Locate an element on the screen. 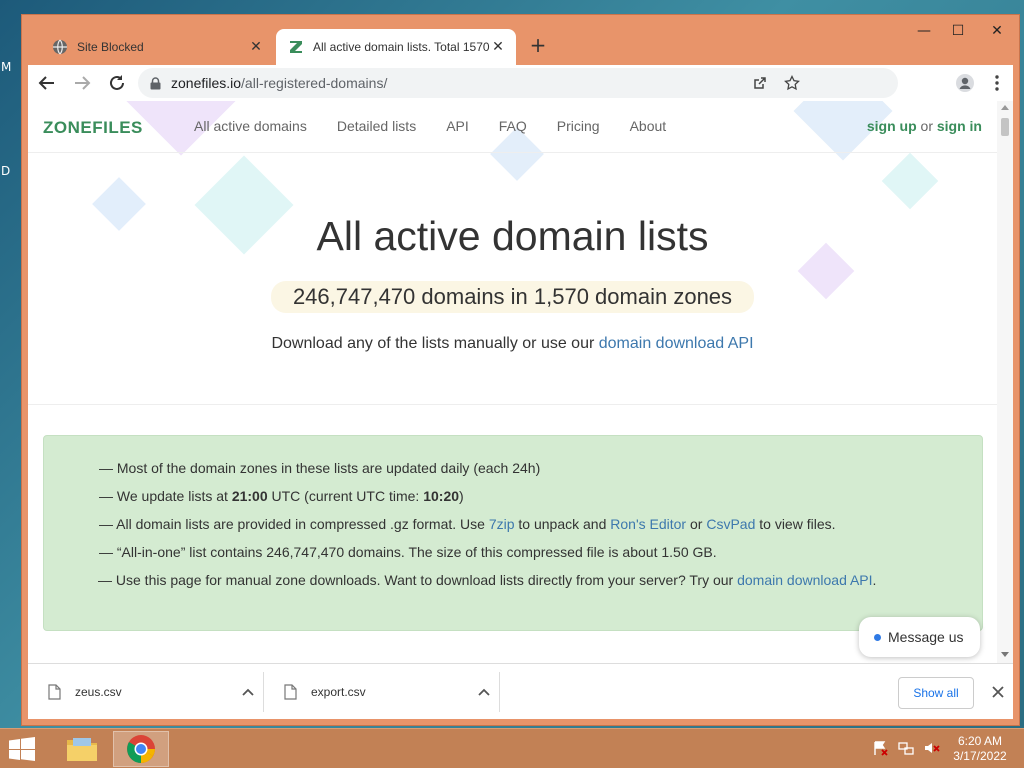 The width and height of the screenshot is (1024, 768). divider is located at coordinates (512, 404).